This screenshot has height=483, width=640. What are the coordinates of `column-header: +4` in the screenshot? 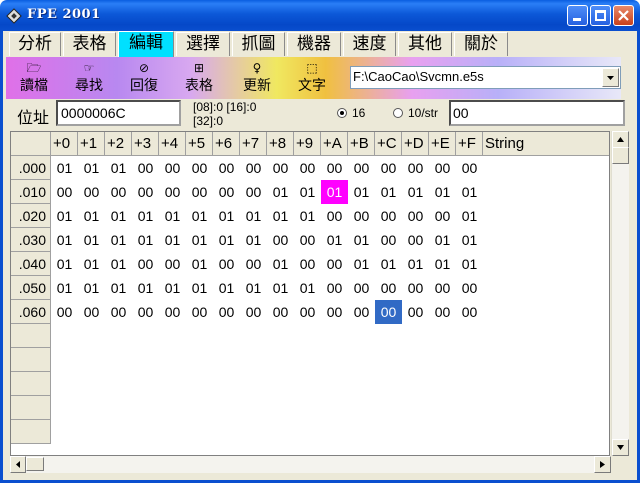 It's located at (172, 144).